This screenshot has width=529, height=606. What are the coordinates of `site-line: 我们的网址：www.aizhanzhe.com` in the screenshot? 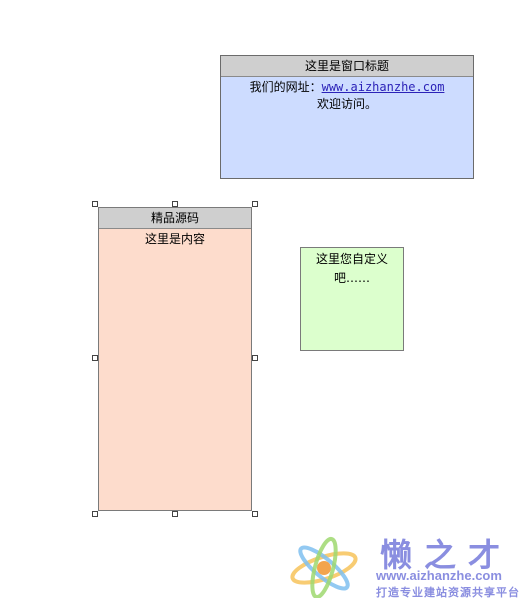 It's located at (347, 87).